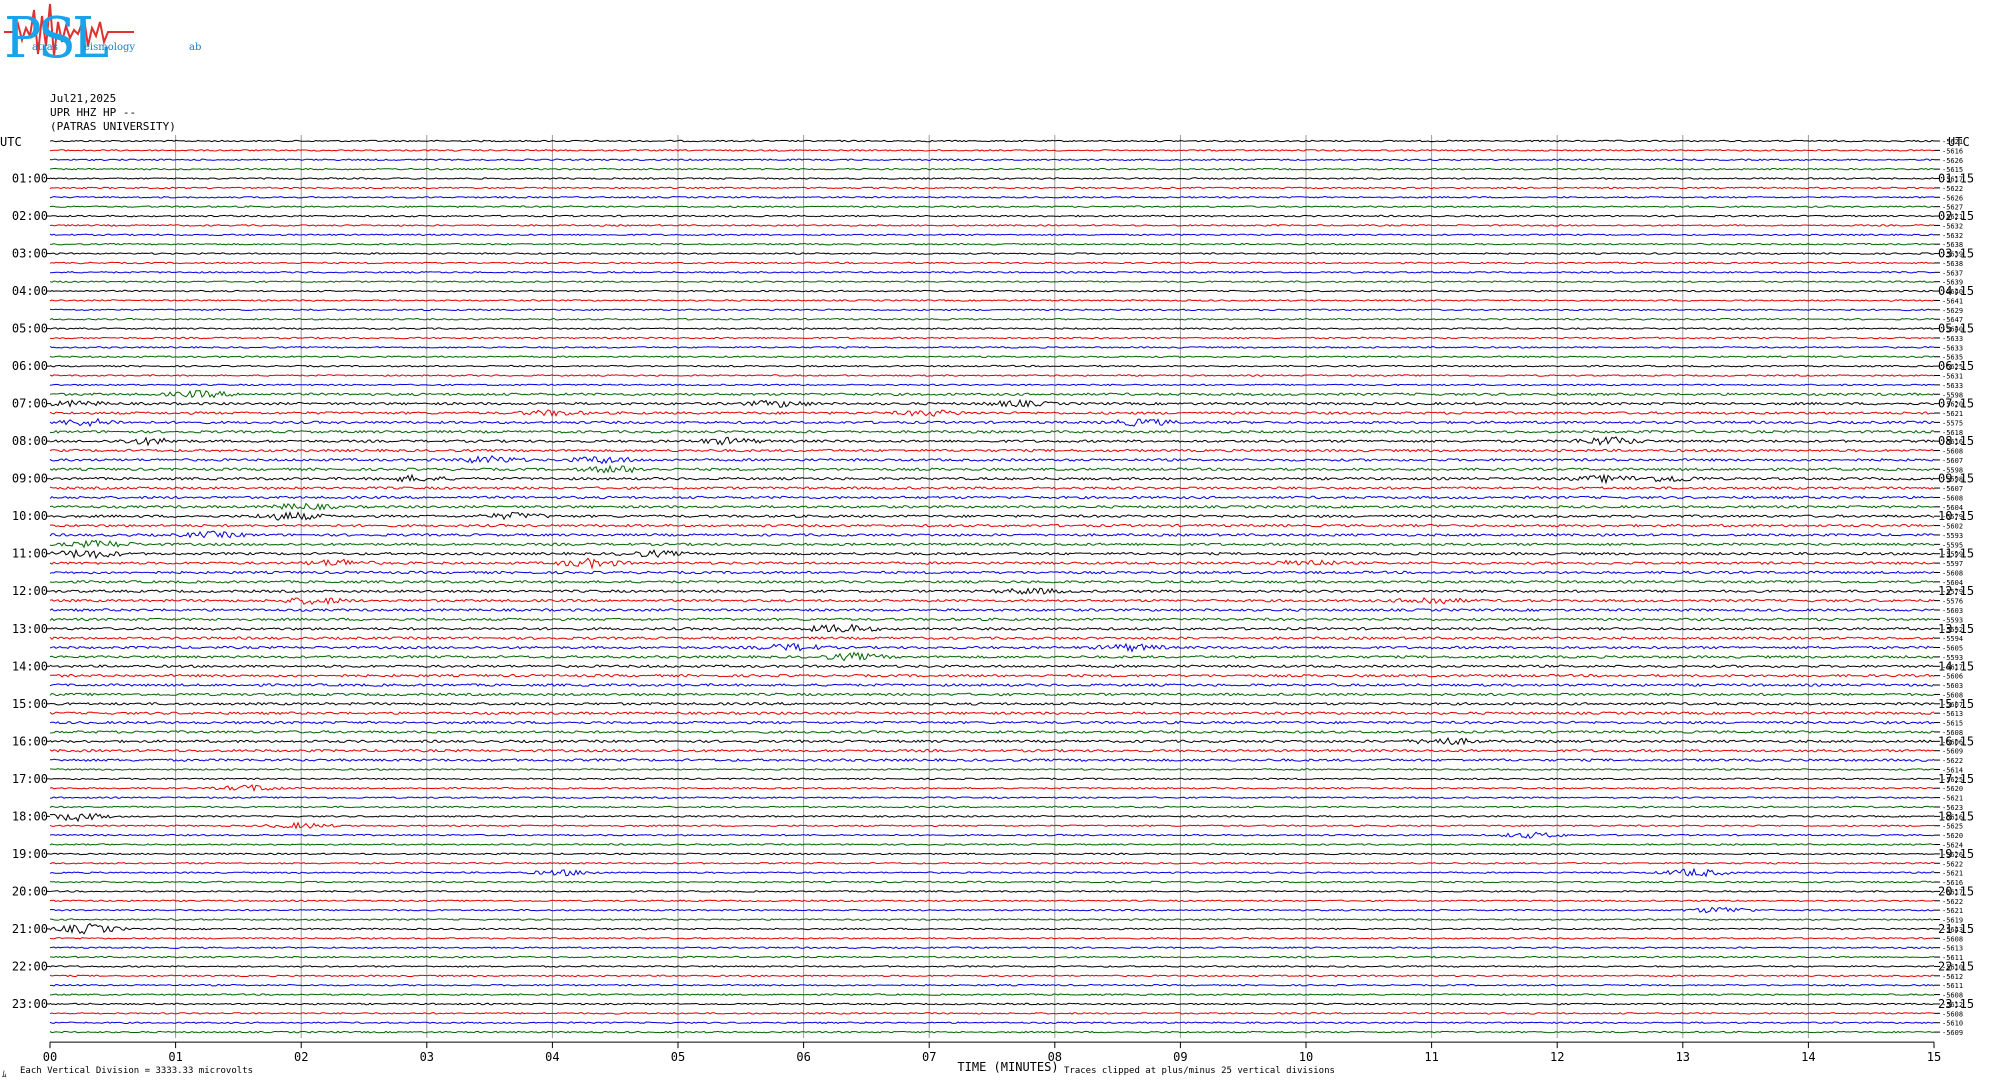 The image size is (2010, 1080). What do you see at coordinates (1952, 986) in the screenshot?
I see `trace-offset-label: -5611` at bounding box center [1952, 986].